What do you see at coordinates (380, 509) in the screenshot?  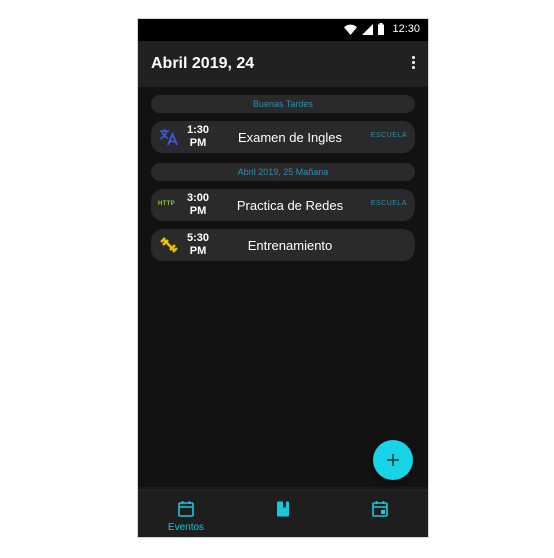 I see `event-icon` at bounding box center [380, 509].